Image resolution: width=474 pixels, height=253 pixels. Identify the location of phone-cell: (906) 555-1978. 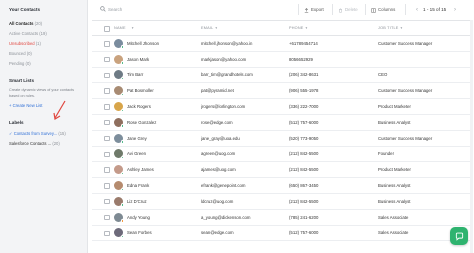
(304, 91).